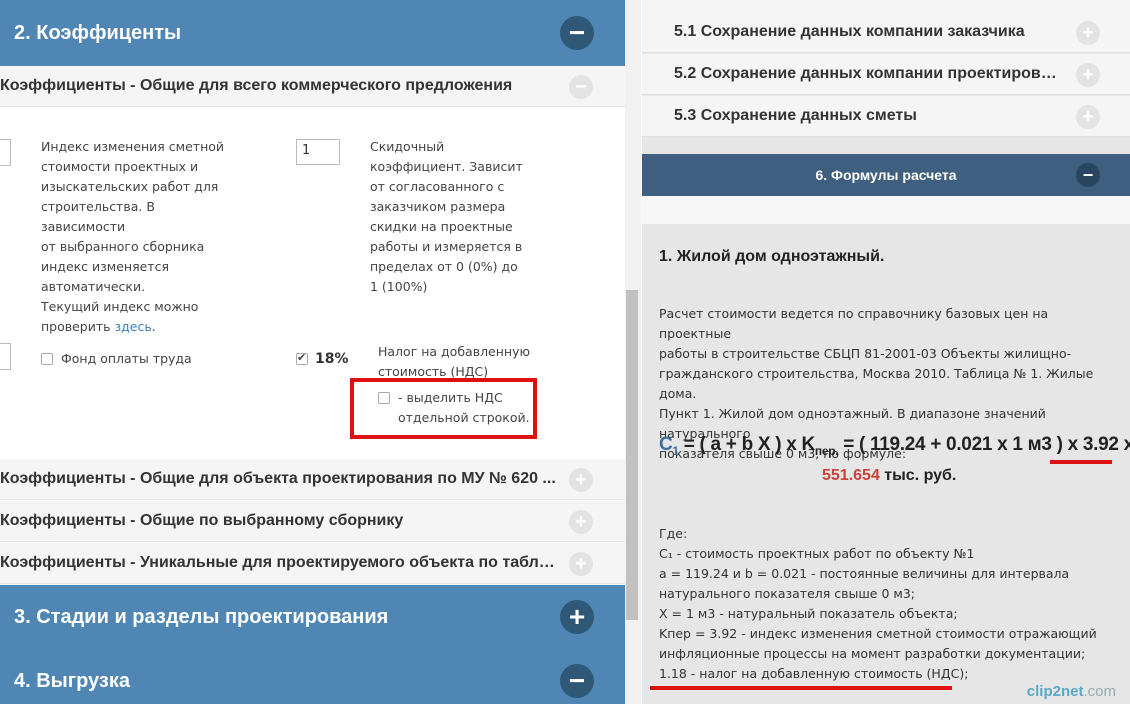 The height and width of the screenshot is (704, 1130). I want to click on index-check-link: здесь, so click(133, 326).